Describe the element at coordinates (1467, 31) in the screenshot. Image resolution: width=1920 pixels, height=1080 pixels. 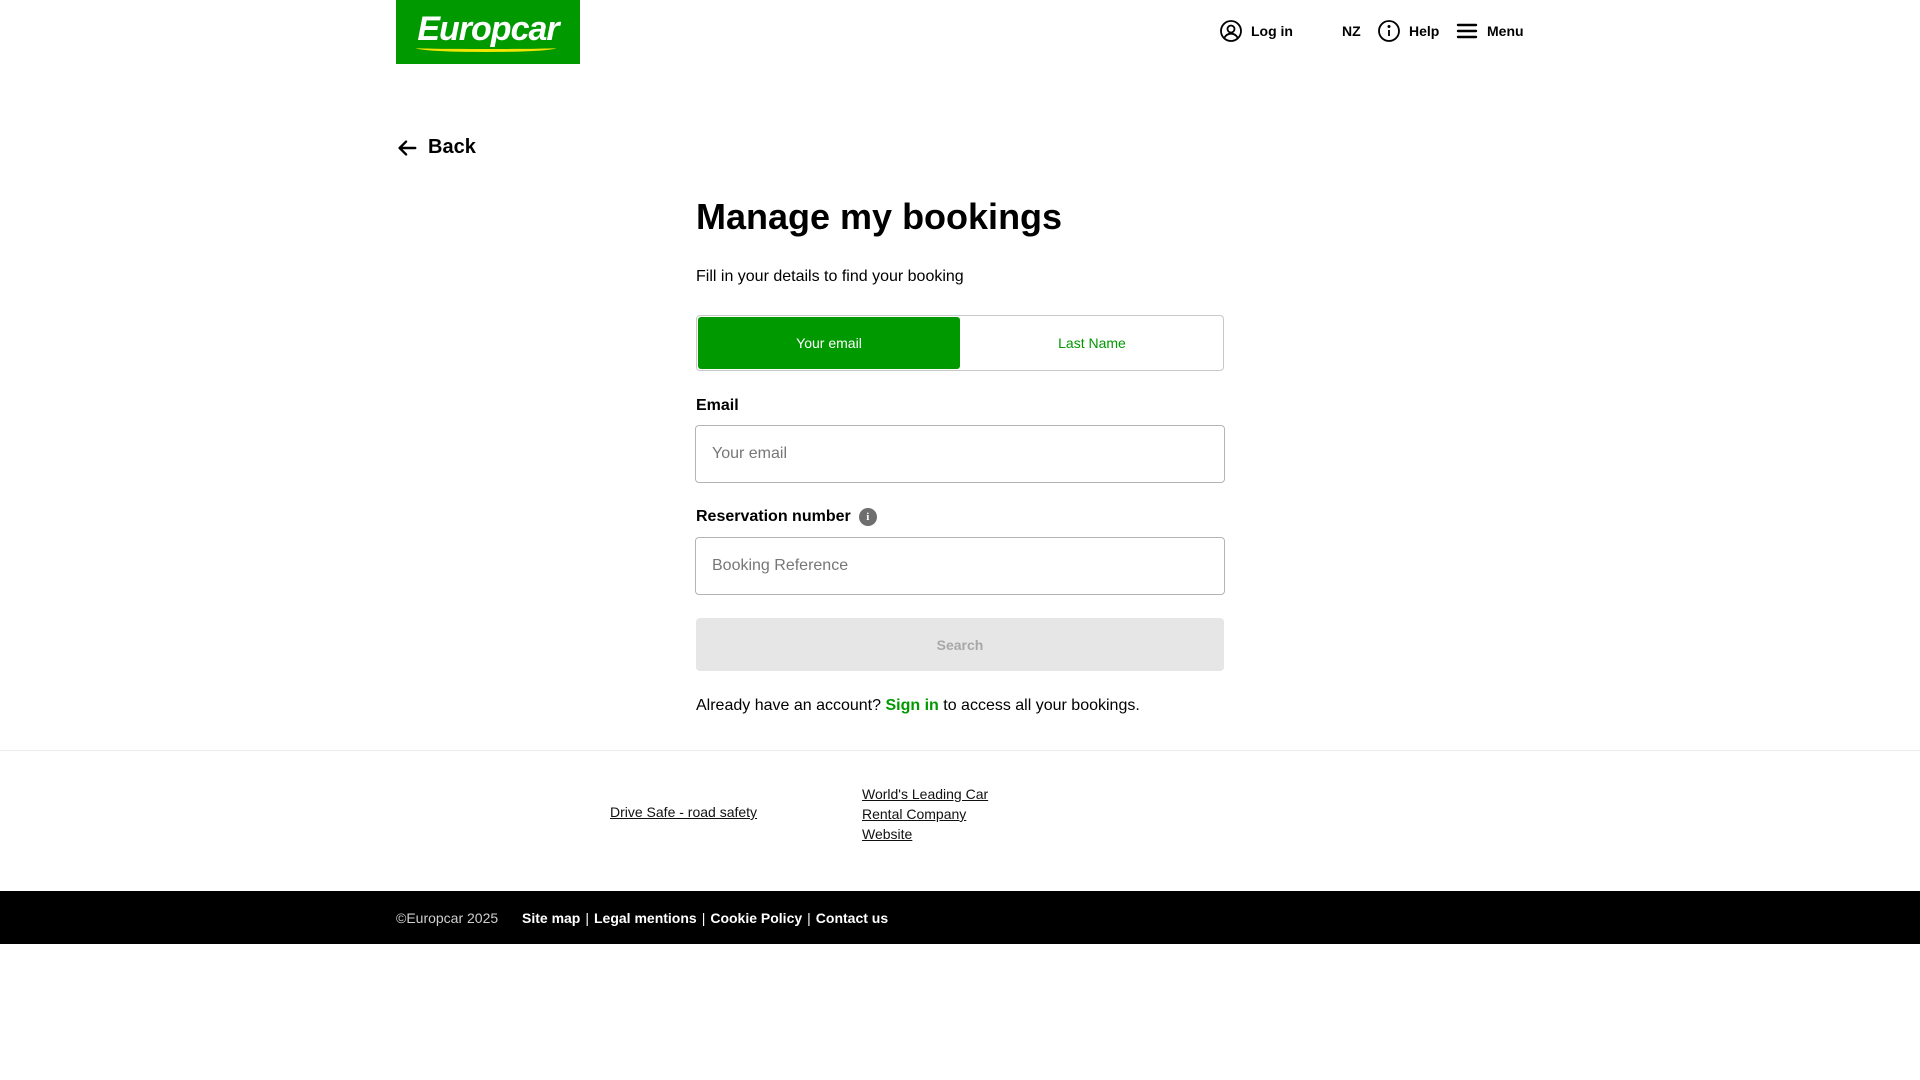
I see `hamburger-menu-icon` at that location.